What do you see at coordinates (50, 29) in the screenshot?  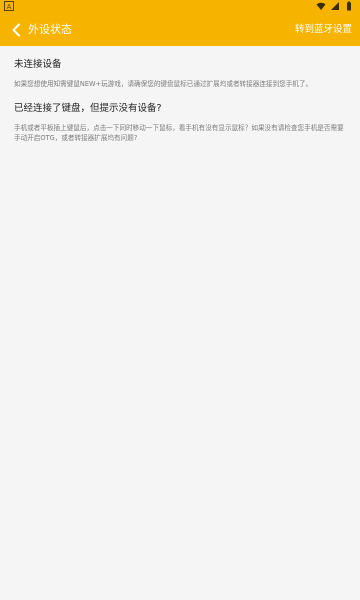 I see `page-title: 外设状态` at bounding box center [50, 29].